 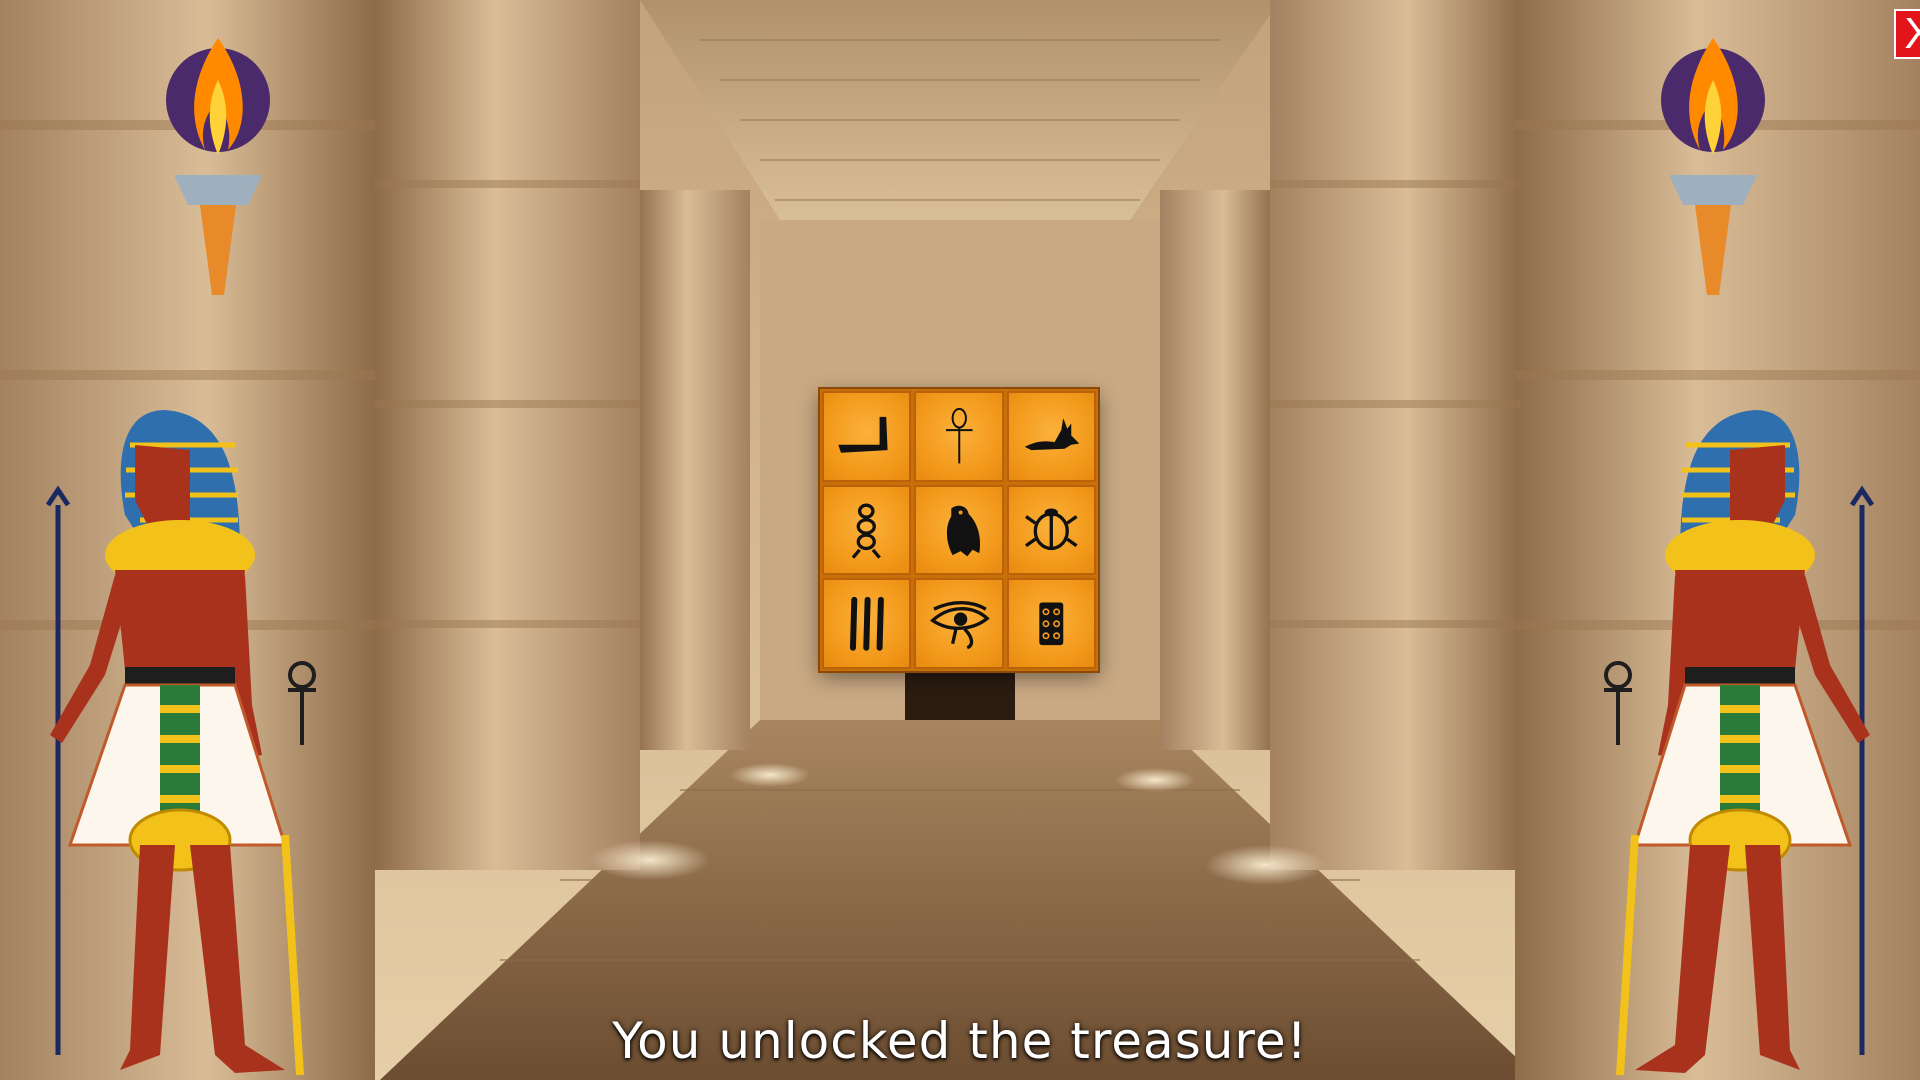 I want to click on arm-hieroglyph-icon, so click(x=863, y=434).